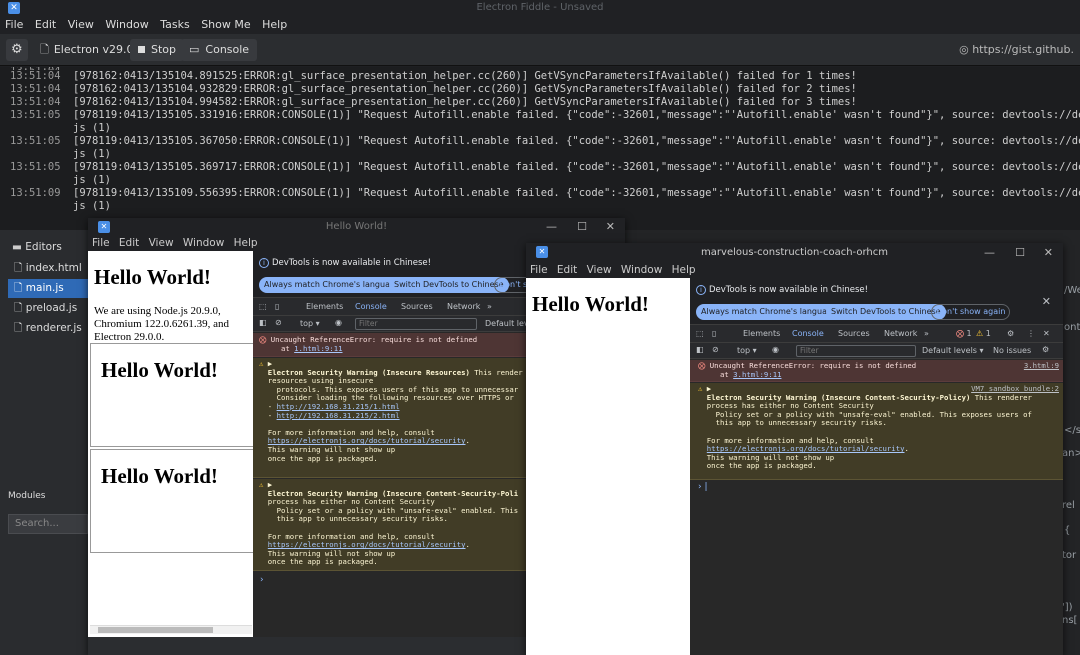  Describe the element at coordinates (174, 24) in the screenshot. I see `menu-tasks: Tasks` at that location.